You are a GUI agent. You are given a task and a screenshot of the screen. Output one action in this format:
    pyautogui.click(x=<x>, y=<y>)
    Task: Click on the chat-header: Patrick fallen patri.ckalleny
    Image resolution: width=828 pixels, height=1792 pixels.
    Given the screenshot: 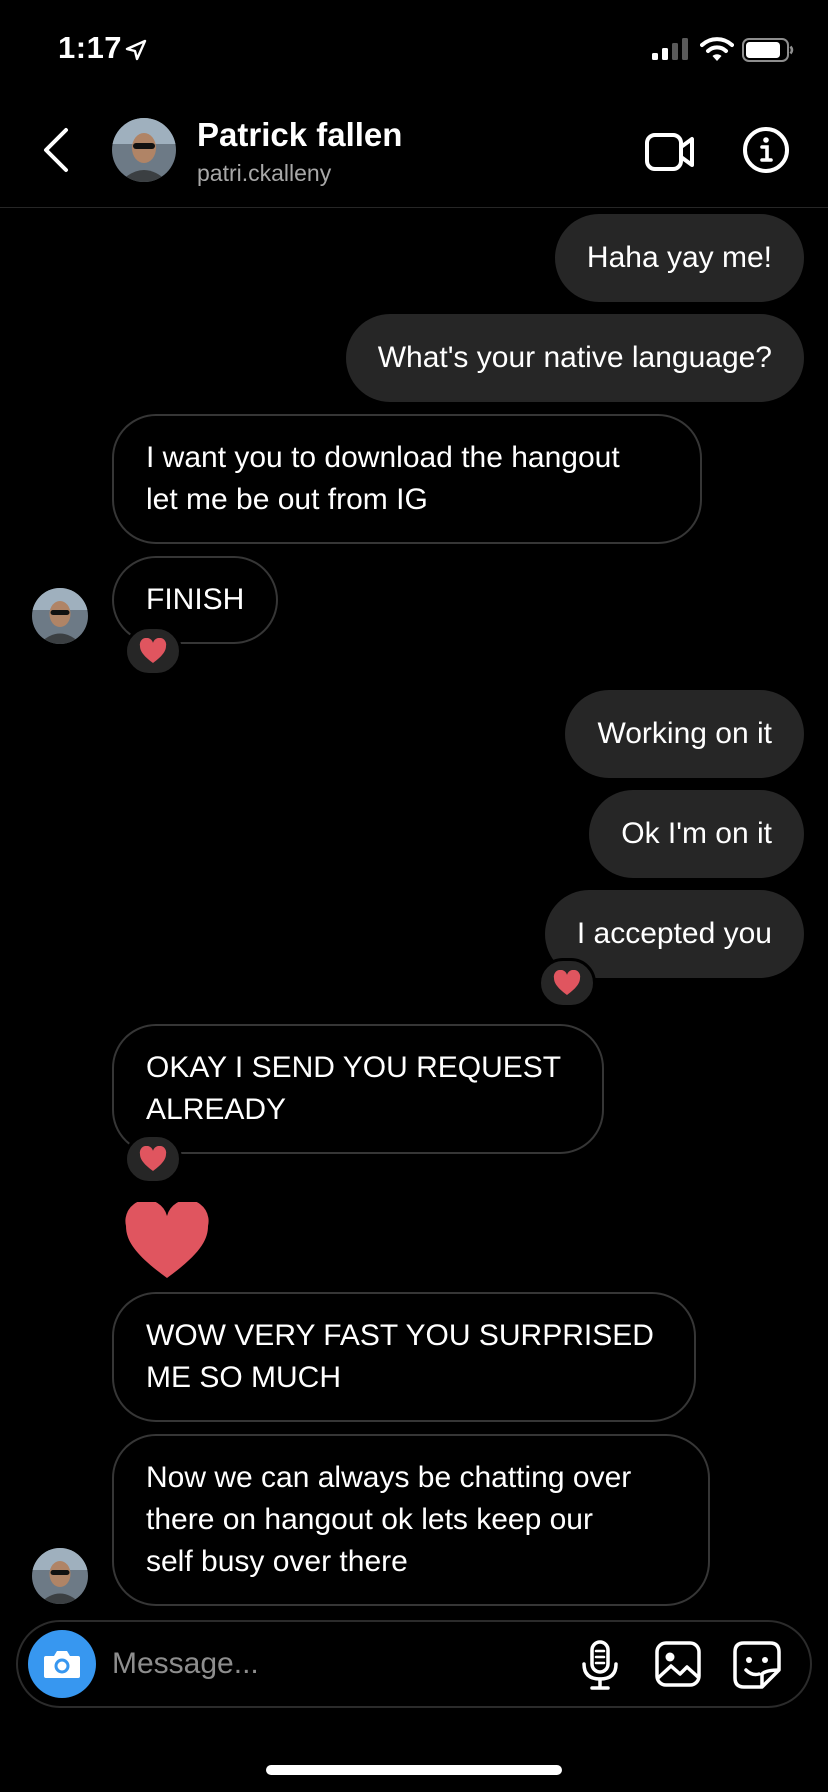 What is the action you would take?
    pyautogui.click(x=414, y=154)
    